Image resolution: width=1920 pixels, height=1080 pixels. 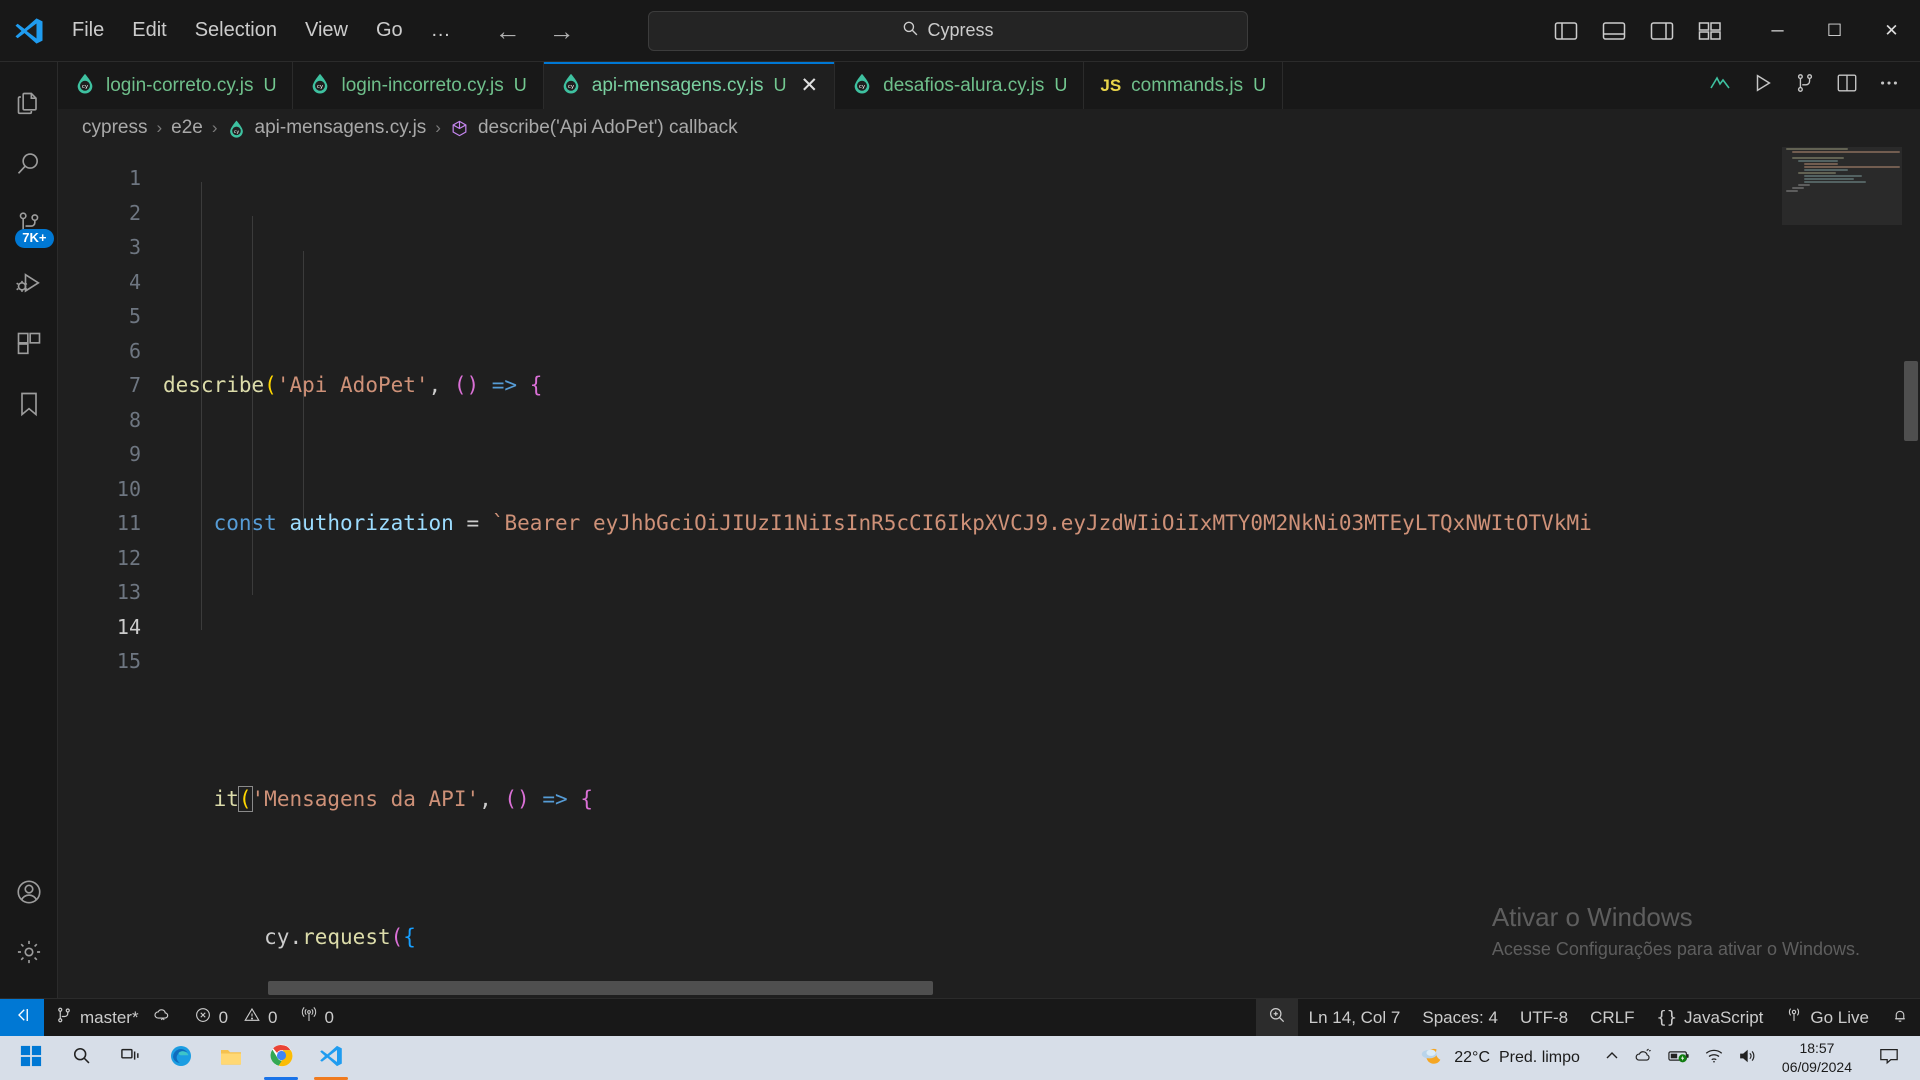 What do you see at coordinates (29, 346) in the screenshot?
I see `sidebar-item-extensions` at bounding box center [29, 346].